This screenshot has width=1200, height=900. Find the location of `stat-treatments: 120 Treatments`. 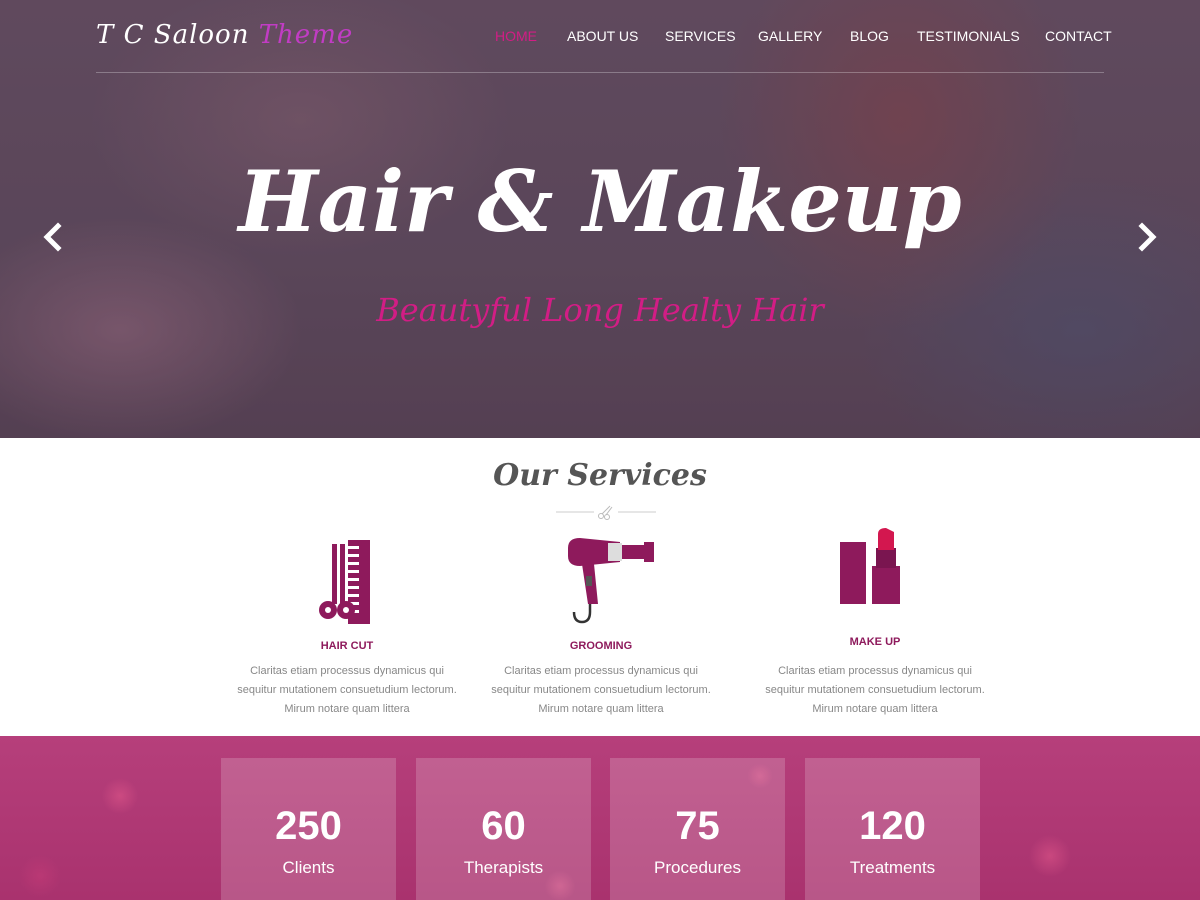

stat-treatments: 120 Treatments is located at coordinates (892, 829).